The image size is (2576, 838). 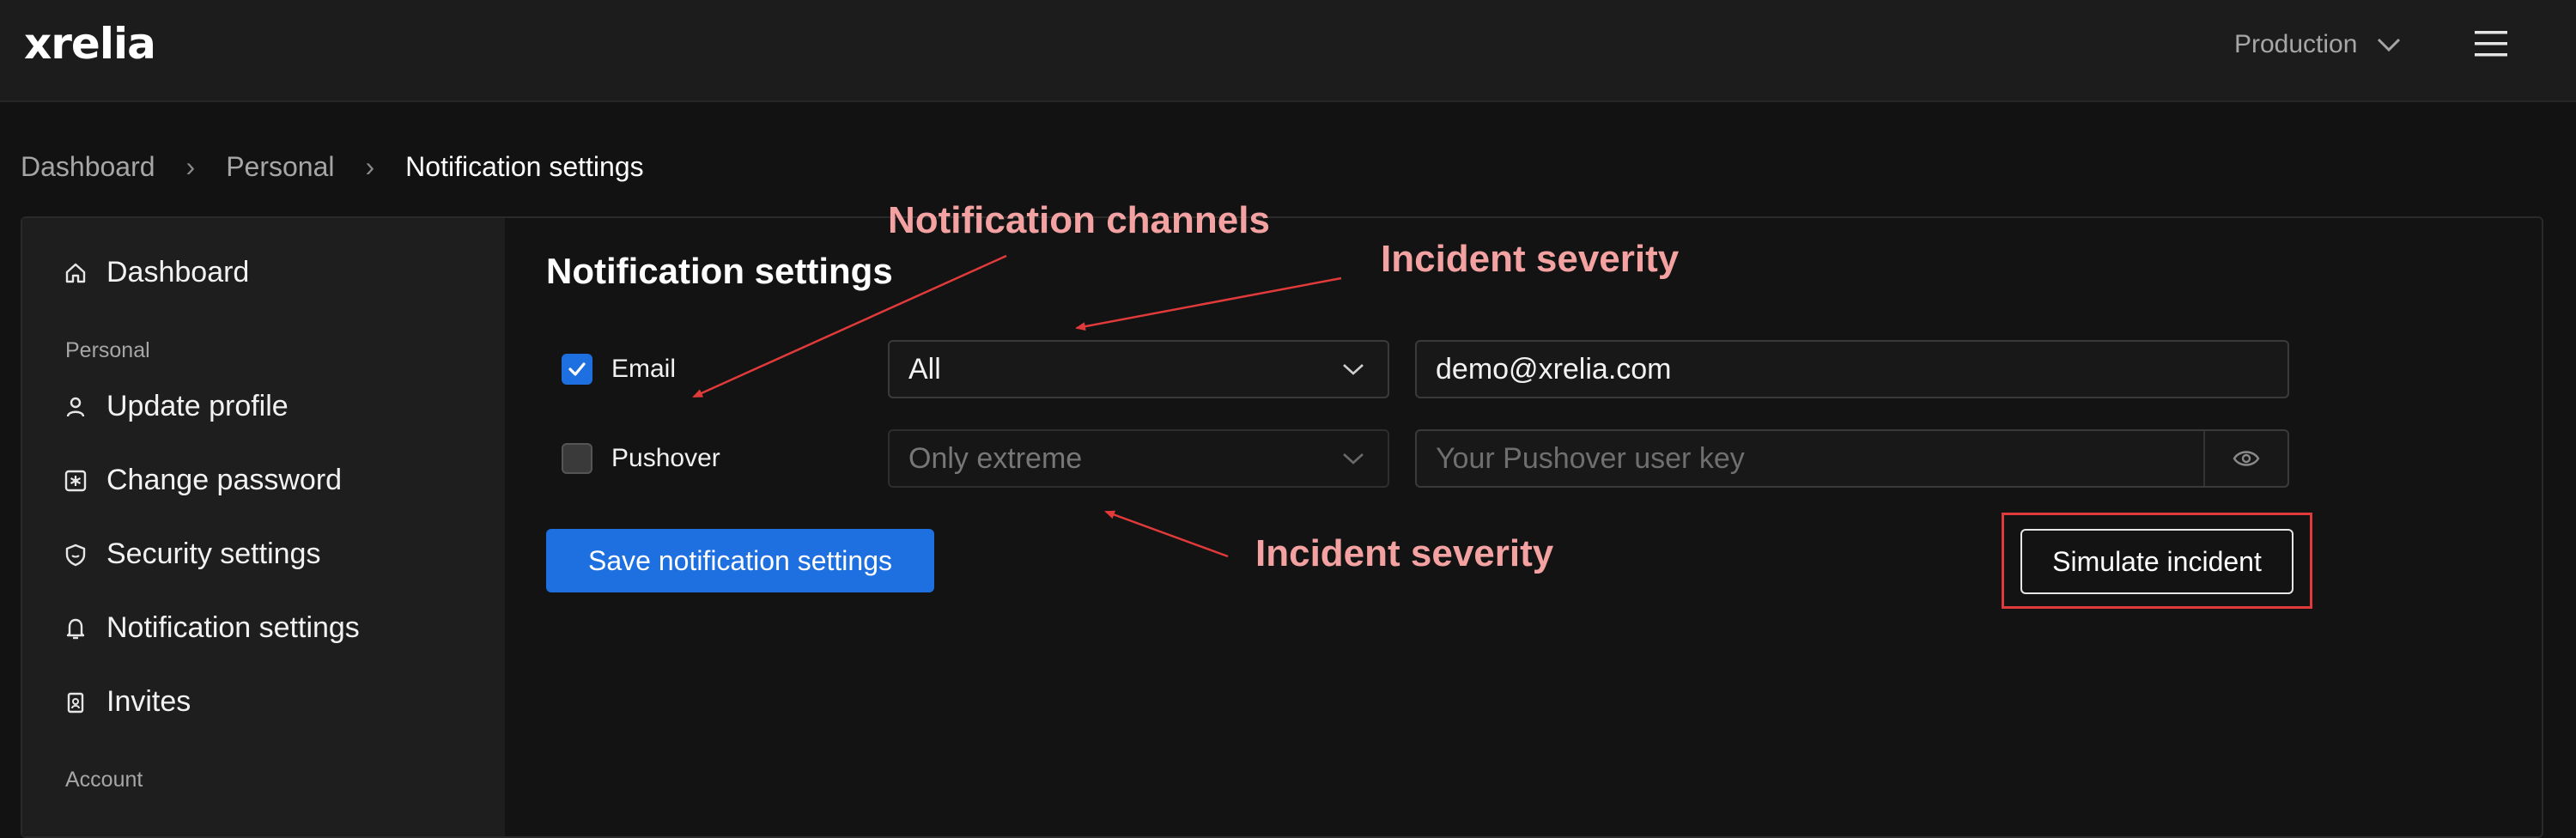 I want to click on email-field-value: demo@xrelia.com, so click(x=1554, y=369).